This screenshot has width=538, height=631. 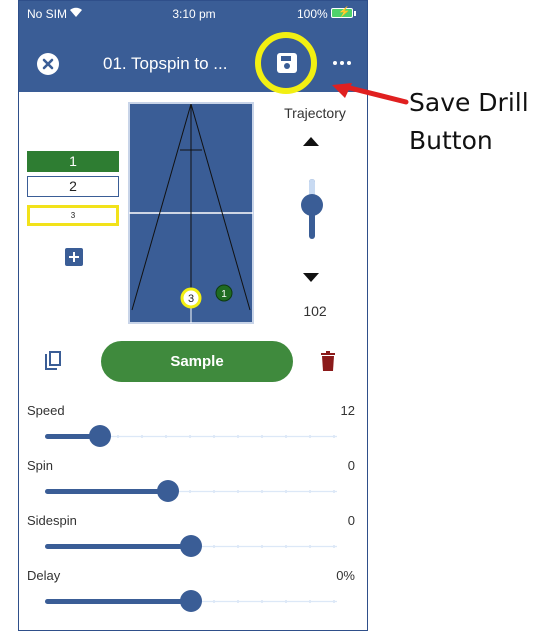 I want to click on battery-icon: ⚡, so click(x=343, y=12).